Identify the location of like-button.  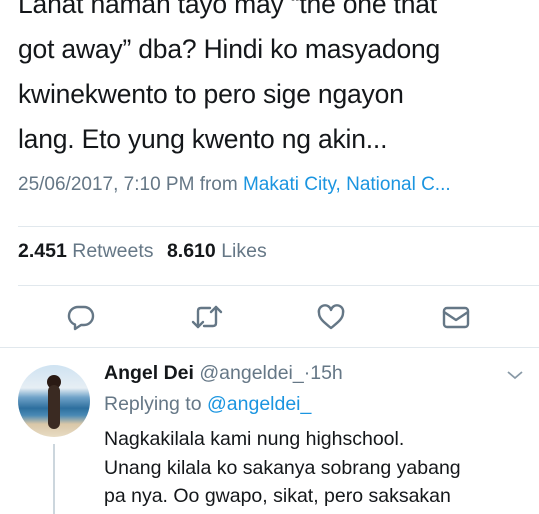
(331, 317).